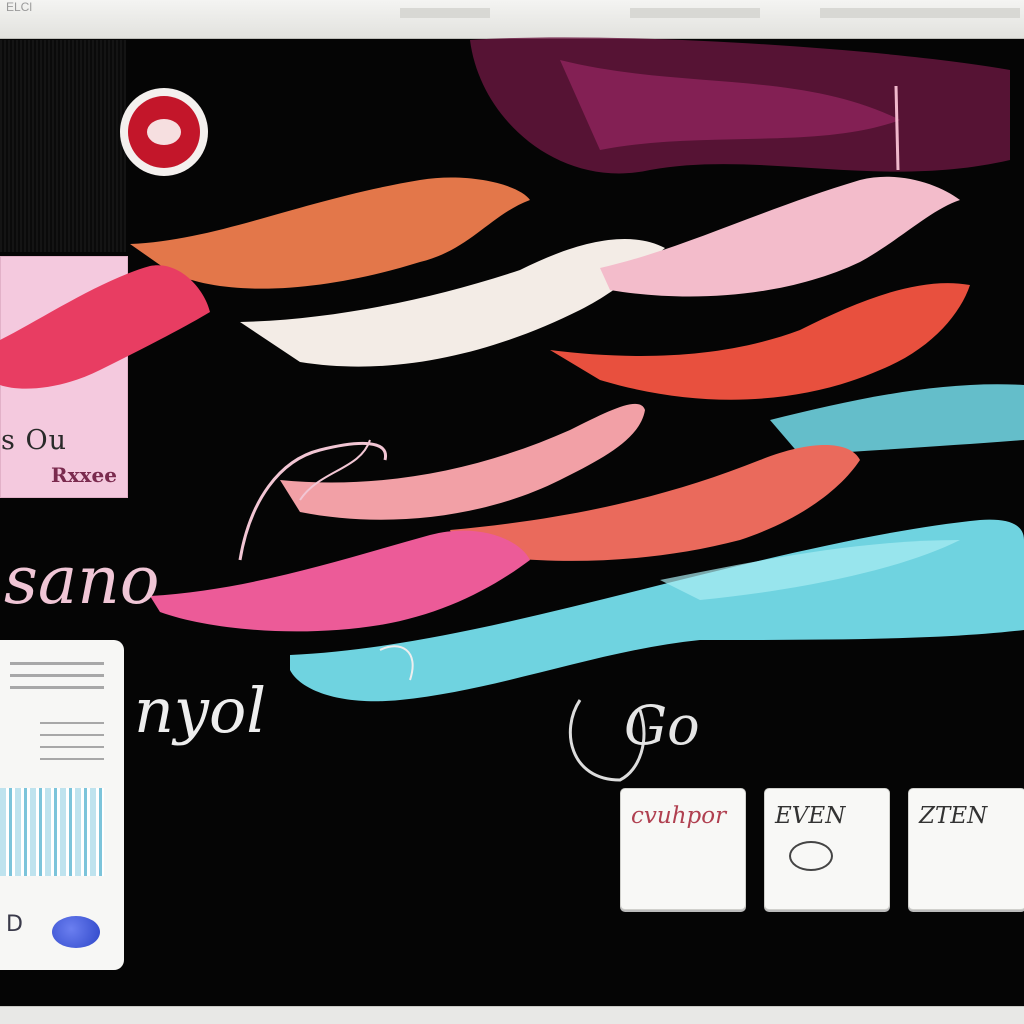  I want to click on key-label: EVEN, so click(810, 816).